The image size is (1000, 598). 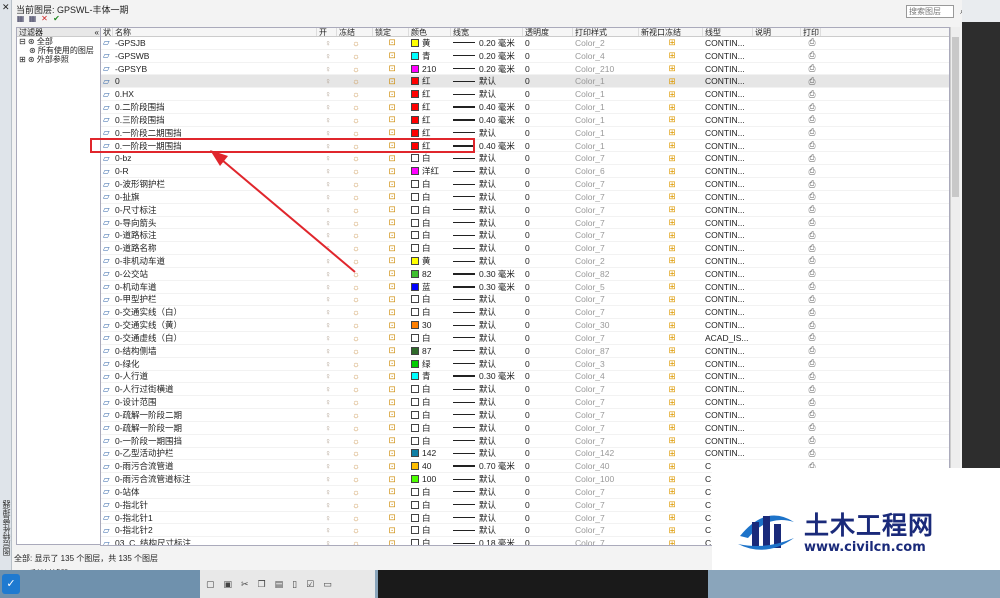 What do you see at coordinates (215, 518) in the screenshot?
I see `layer-name: 0-指北针1` at bounding box center [215, 518].